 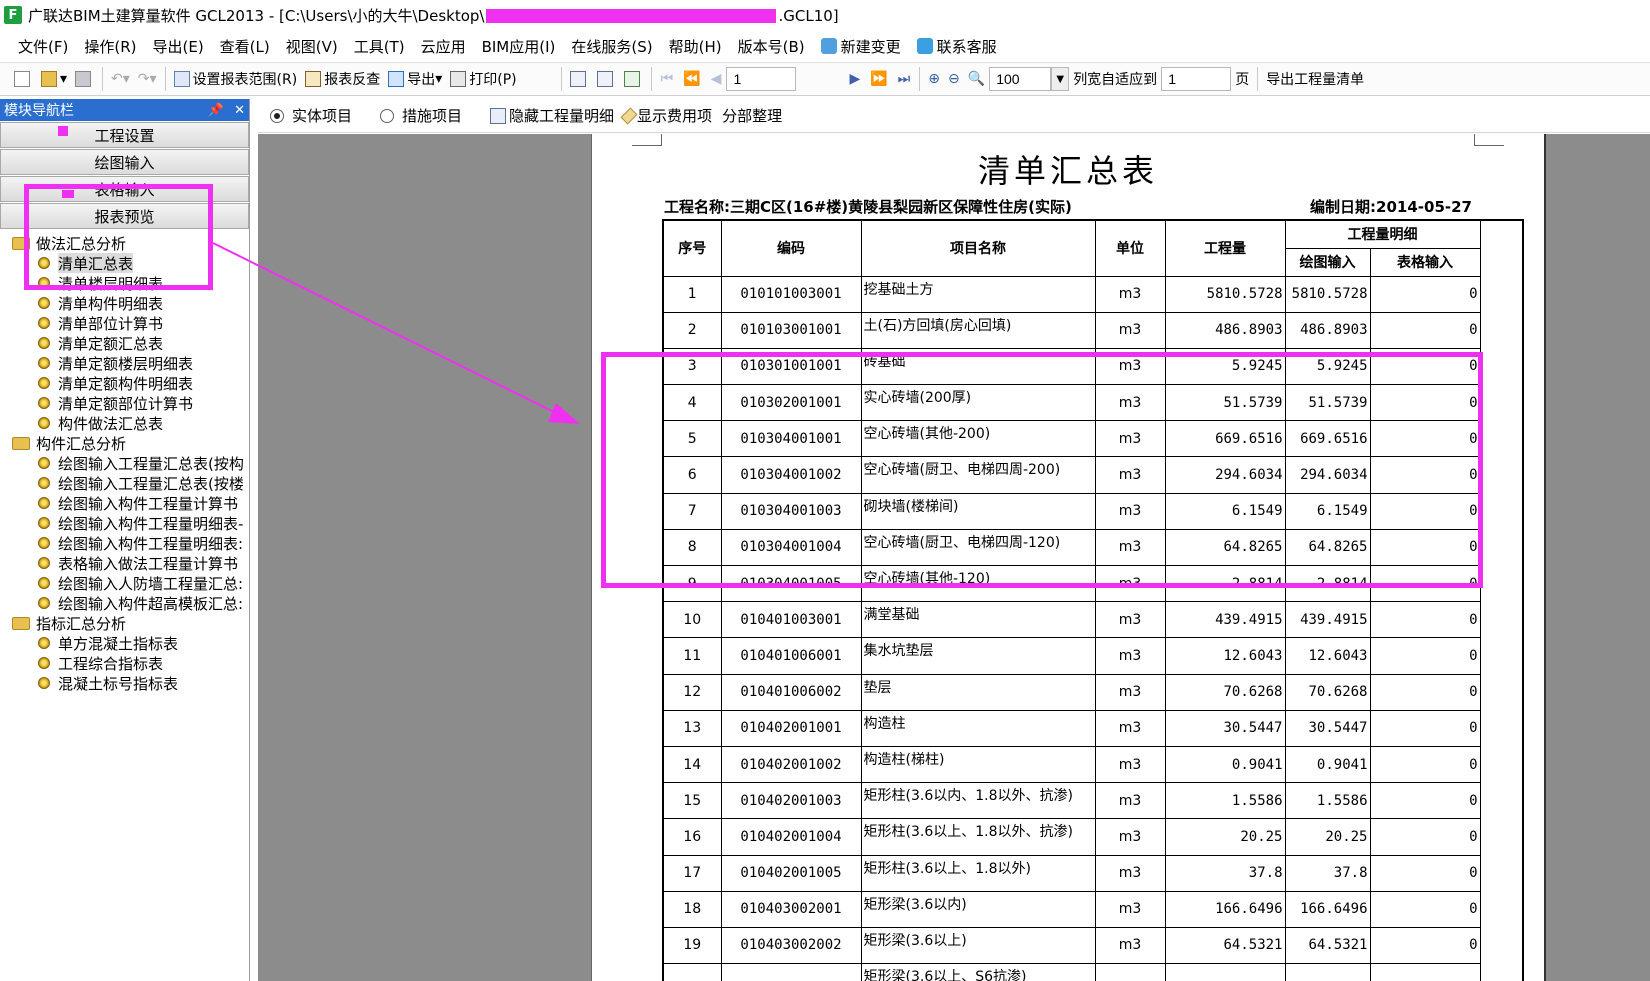 What do you see at coordinates (124, 323) in the screenshot?
I see `tree-item: 清单部位计算书` at bounding box center [124, 323].